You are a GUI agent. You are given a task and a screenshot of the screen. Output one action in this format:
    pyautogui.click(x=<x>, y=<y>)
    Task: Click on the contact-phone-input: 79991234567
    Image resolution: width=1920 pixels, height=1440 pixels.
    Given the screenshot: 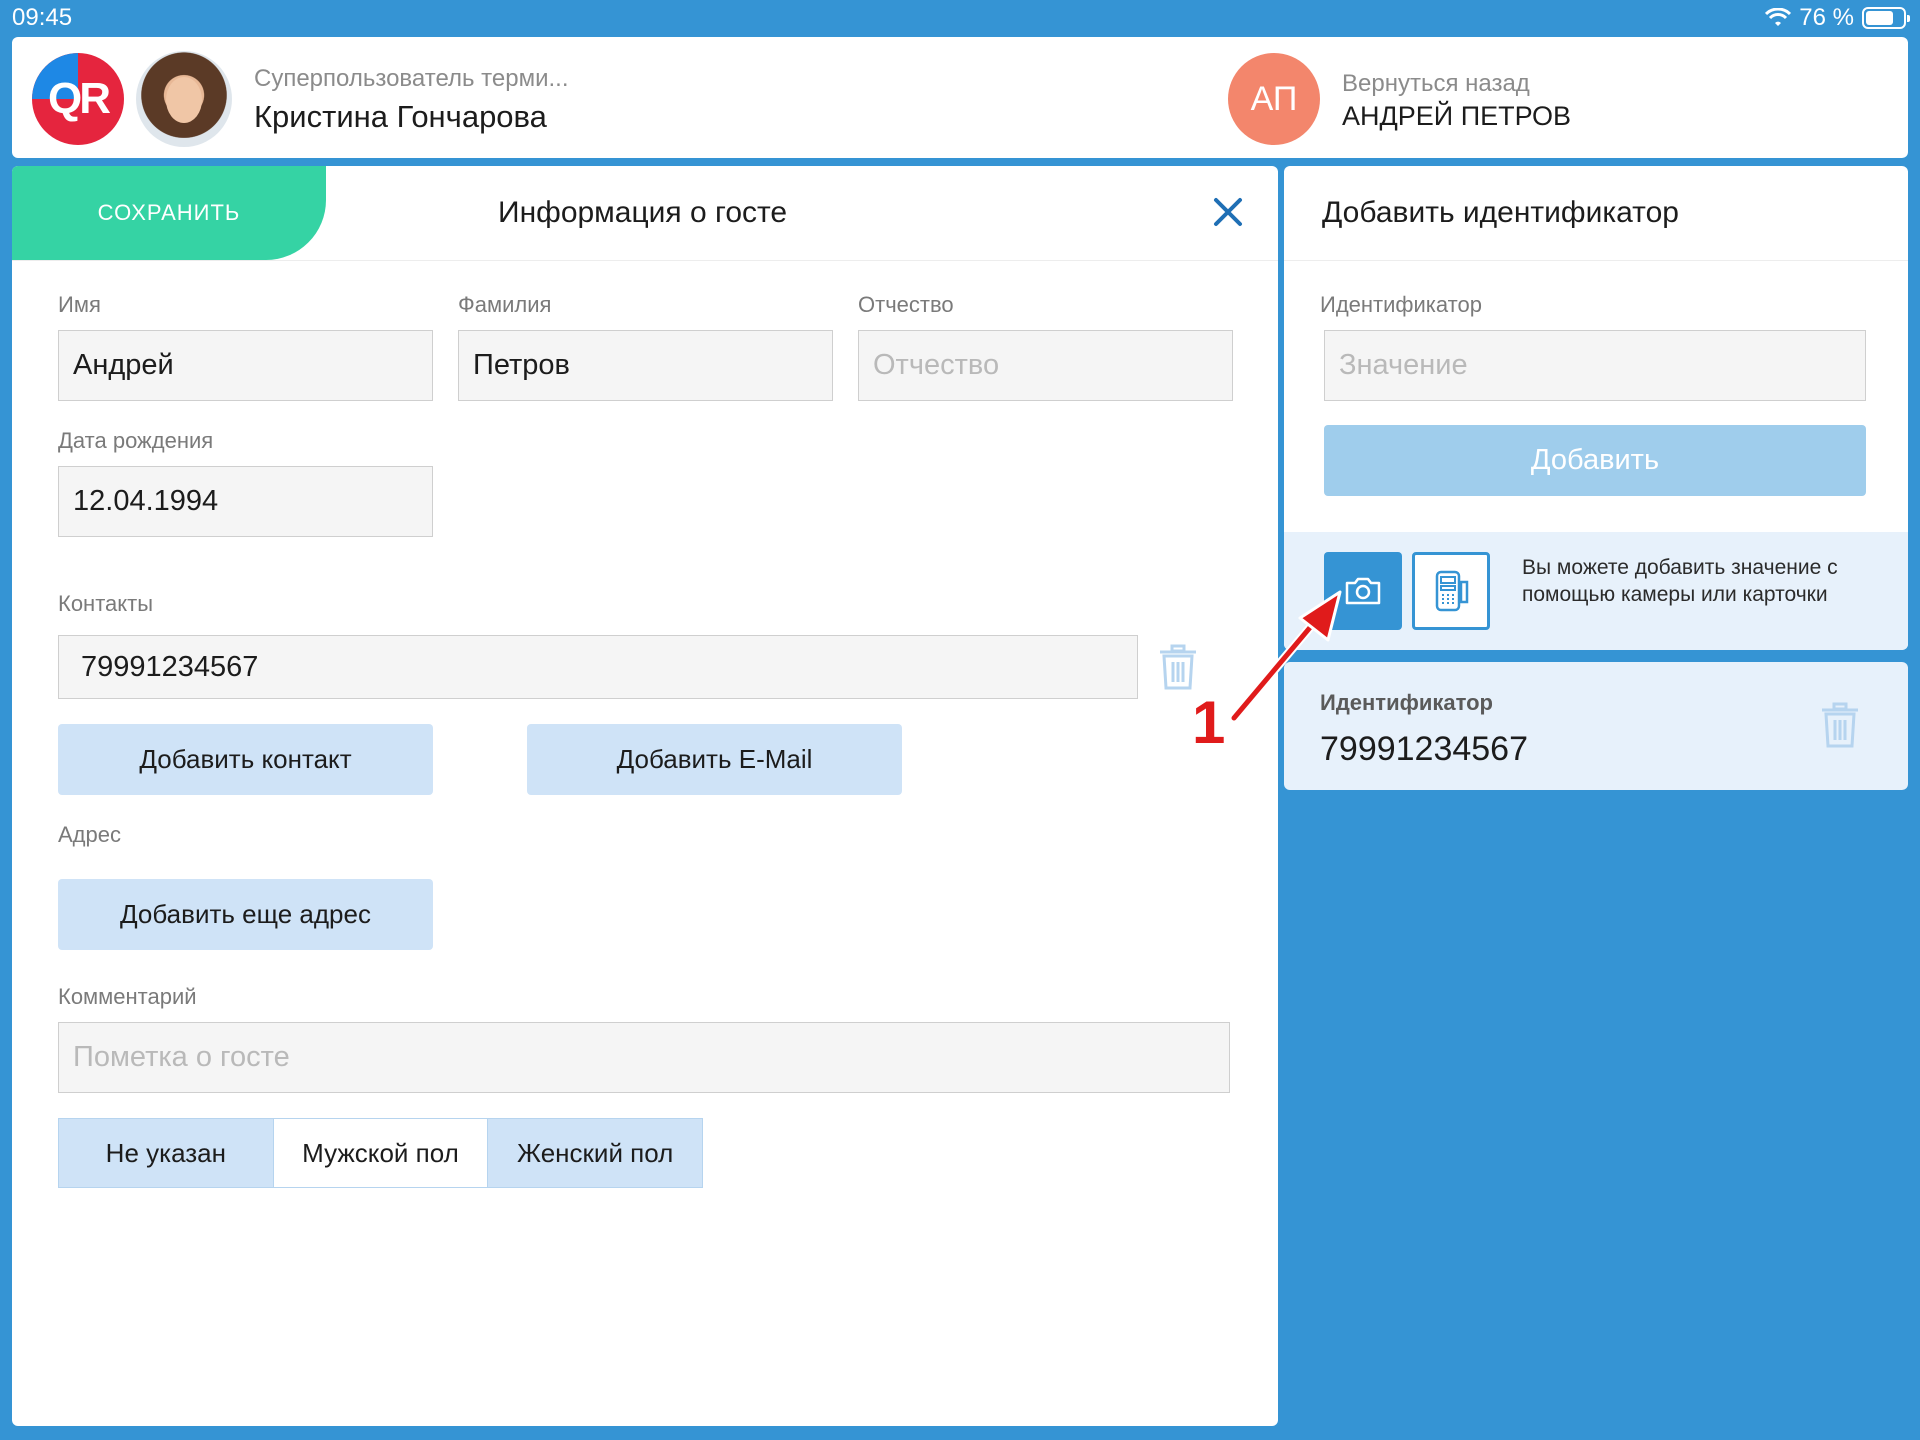 What is the action you would take?
    pyautogui.click(x=598, y=667)
    